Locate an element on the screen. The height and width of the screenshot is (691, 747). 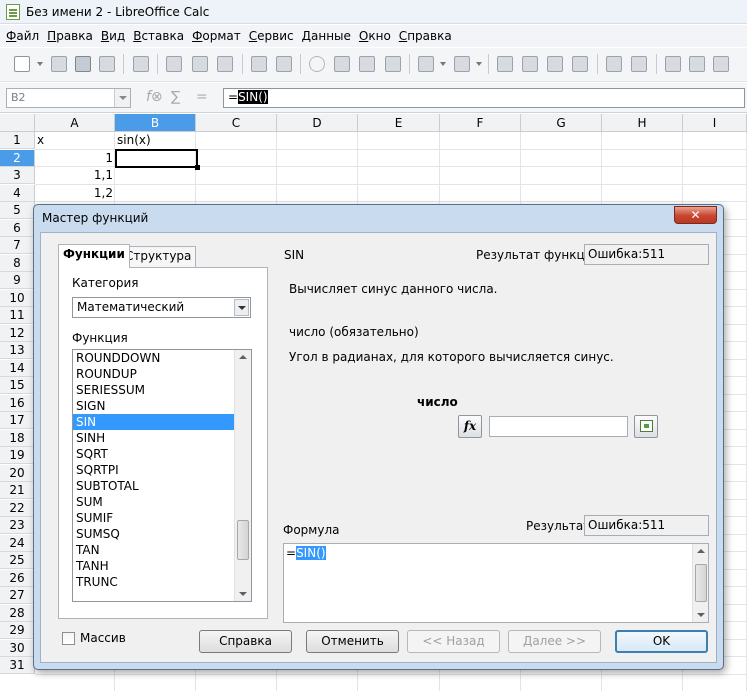
row-header-13: 13 is located at coordinates (17, 350).